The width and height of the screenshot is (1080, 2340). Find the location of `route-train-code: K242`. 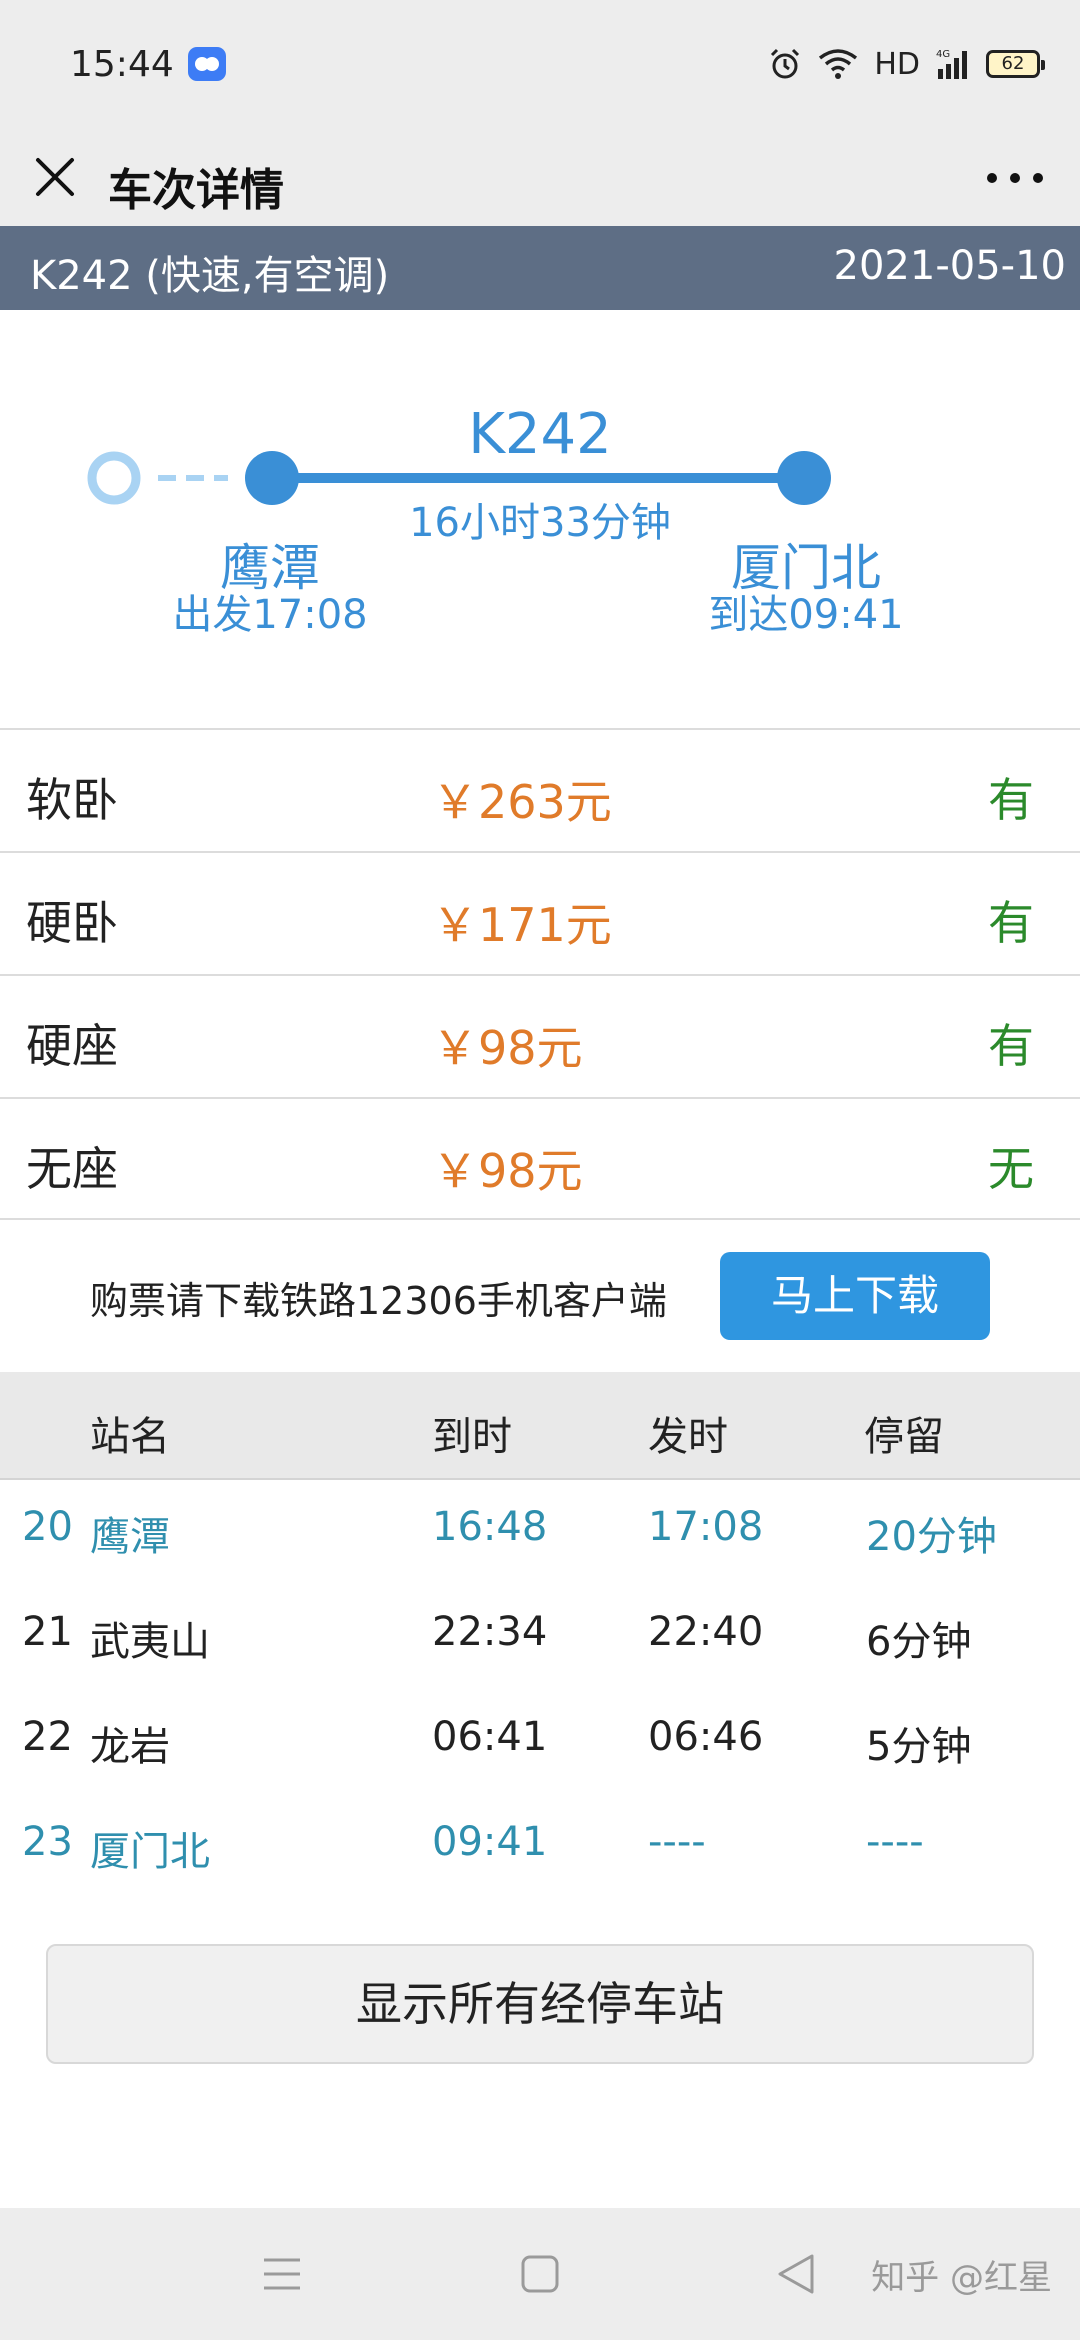

route-train-code: K242 is located at coordinates (540, 434).